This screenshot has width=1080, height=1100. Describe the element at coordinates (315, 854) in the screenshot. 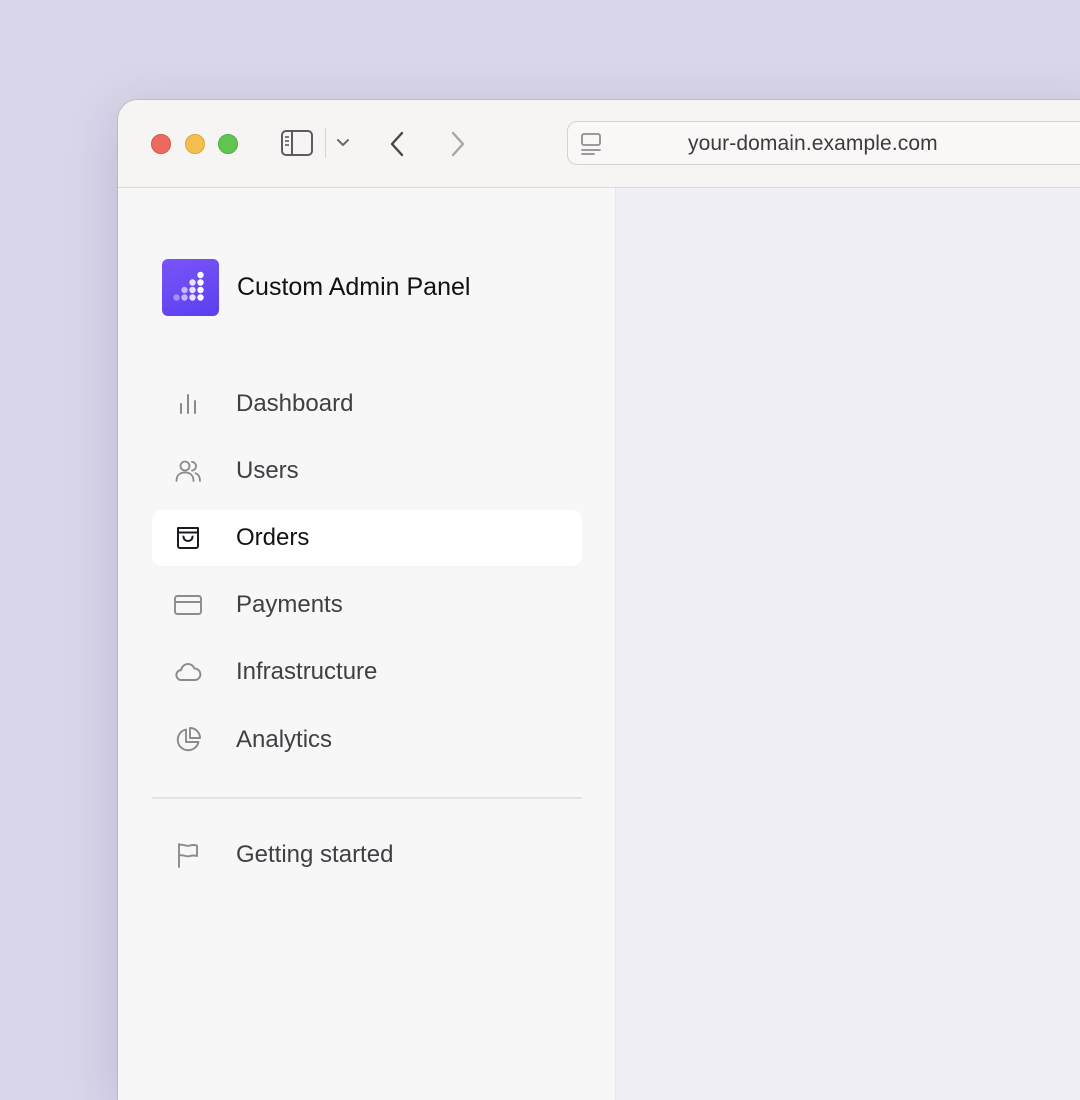

I see `sidebar-item-label: Getting started` at that location.